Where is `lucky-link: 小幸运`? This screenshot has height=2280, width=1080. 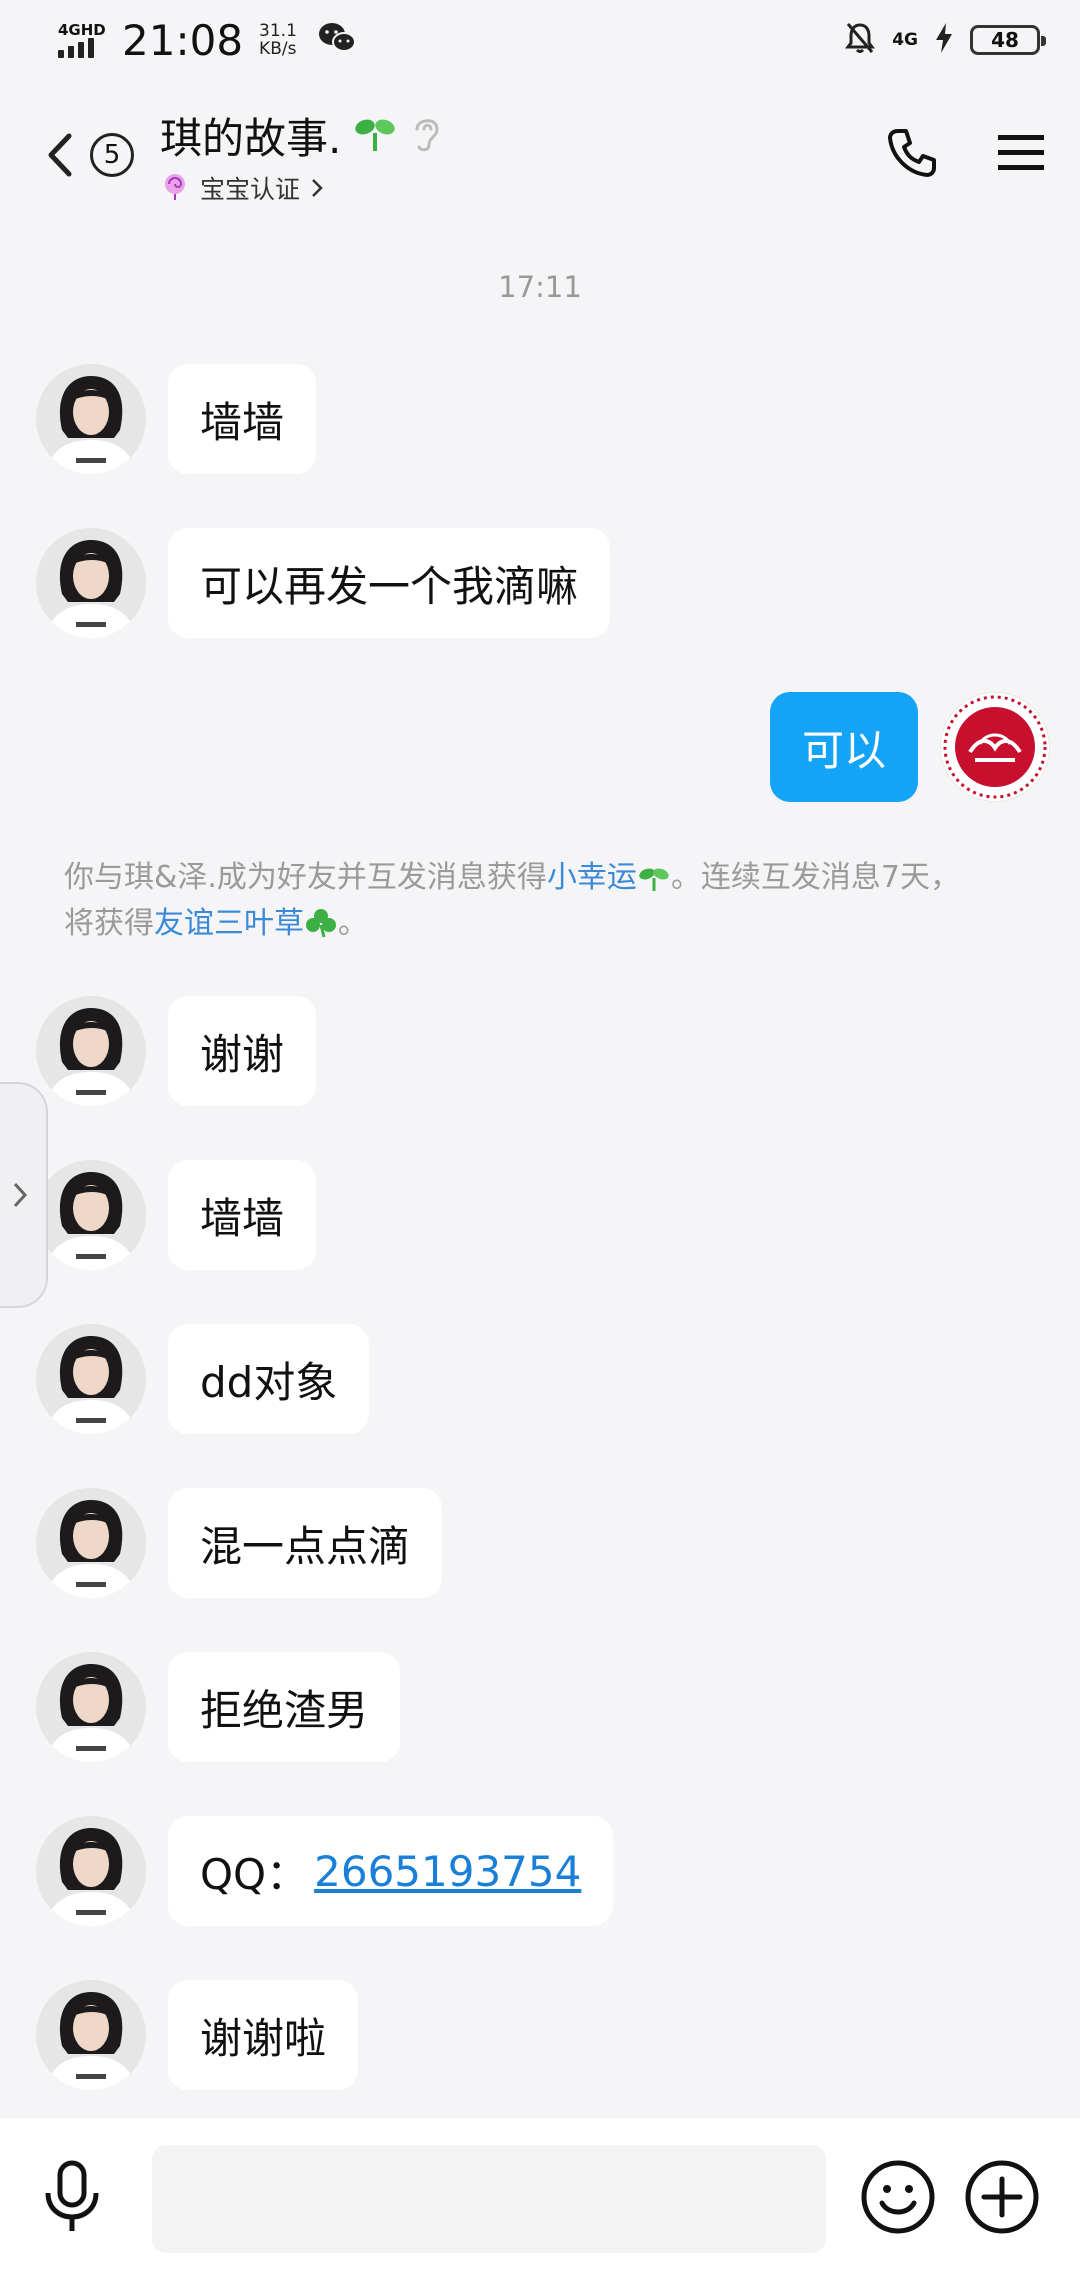 lucky-link: 小幸运 is located at coordinates (592, 877).